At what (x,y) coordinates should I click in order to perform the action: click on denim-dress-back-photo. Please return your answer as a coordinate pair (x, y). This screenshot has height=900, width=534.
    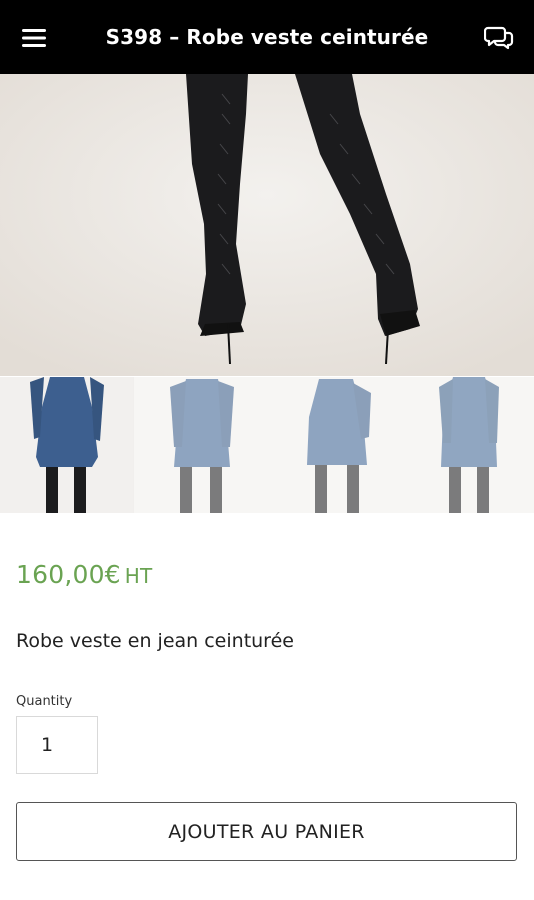
    Looking at the image, I should click on (467, 445).